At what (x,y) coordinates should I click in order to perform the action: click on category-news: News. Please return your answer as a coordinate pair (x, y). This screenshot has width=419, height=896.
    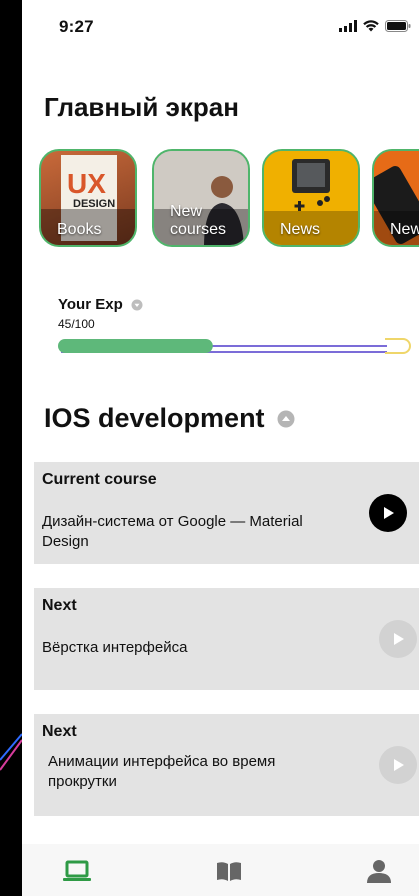
    Looking at the image, I should click on (311, 198).